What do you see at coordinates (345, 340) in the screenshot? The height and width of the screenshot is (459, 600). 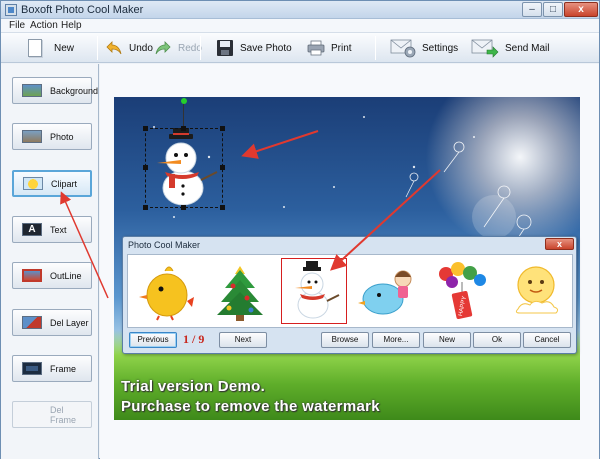 I see `browse-button: Browse` at bounding box center [345, 340].